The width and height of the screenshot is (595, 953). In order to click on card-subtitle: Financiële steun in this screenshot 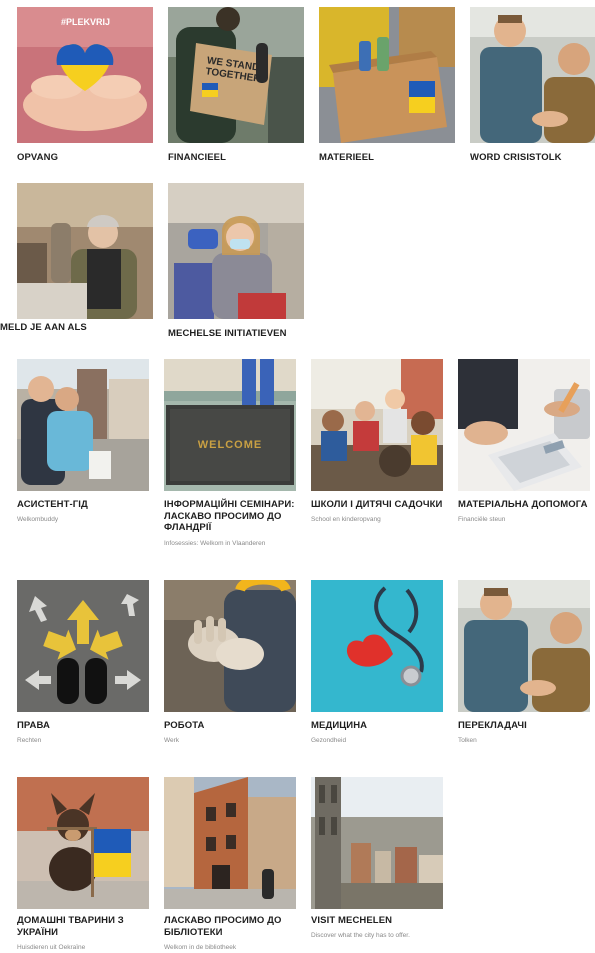, I will do `click(482, 519)`.